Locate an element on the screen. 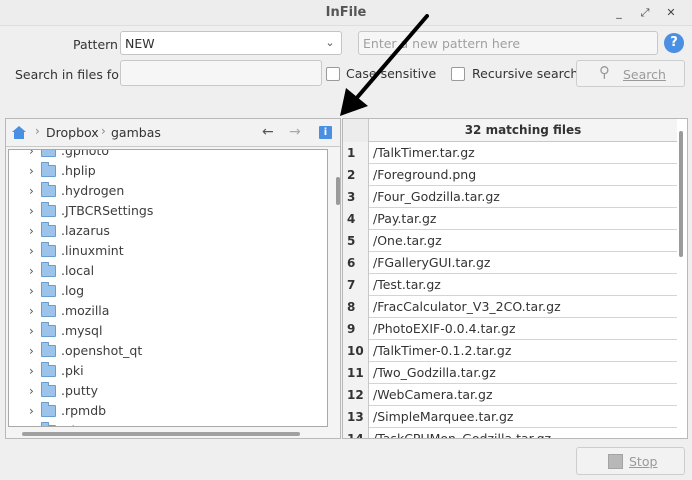  search-text-input is located at coordinates (221, 73).